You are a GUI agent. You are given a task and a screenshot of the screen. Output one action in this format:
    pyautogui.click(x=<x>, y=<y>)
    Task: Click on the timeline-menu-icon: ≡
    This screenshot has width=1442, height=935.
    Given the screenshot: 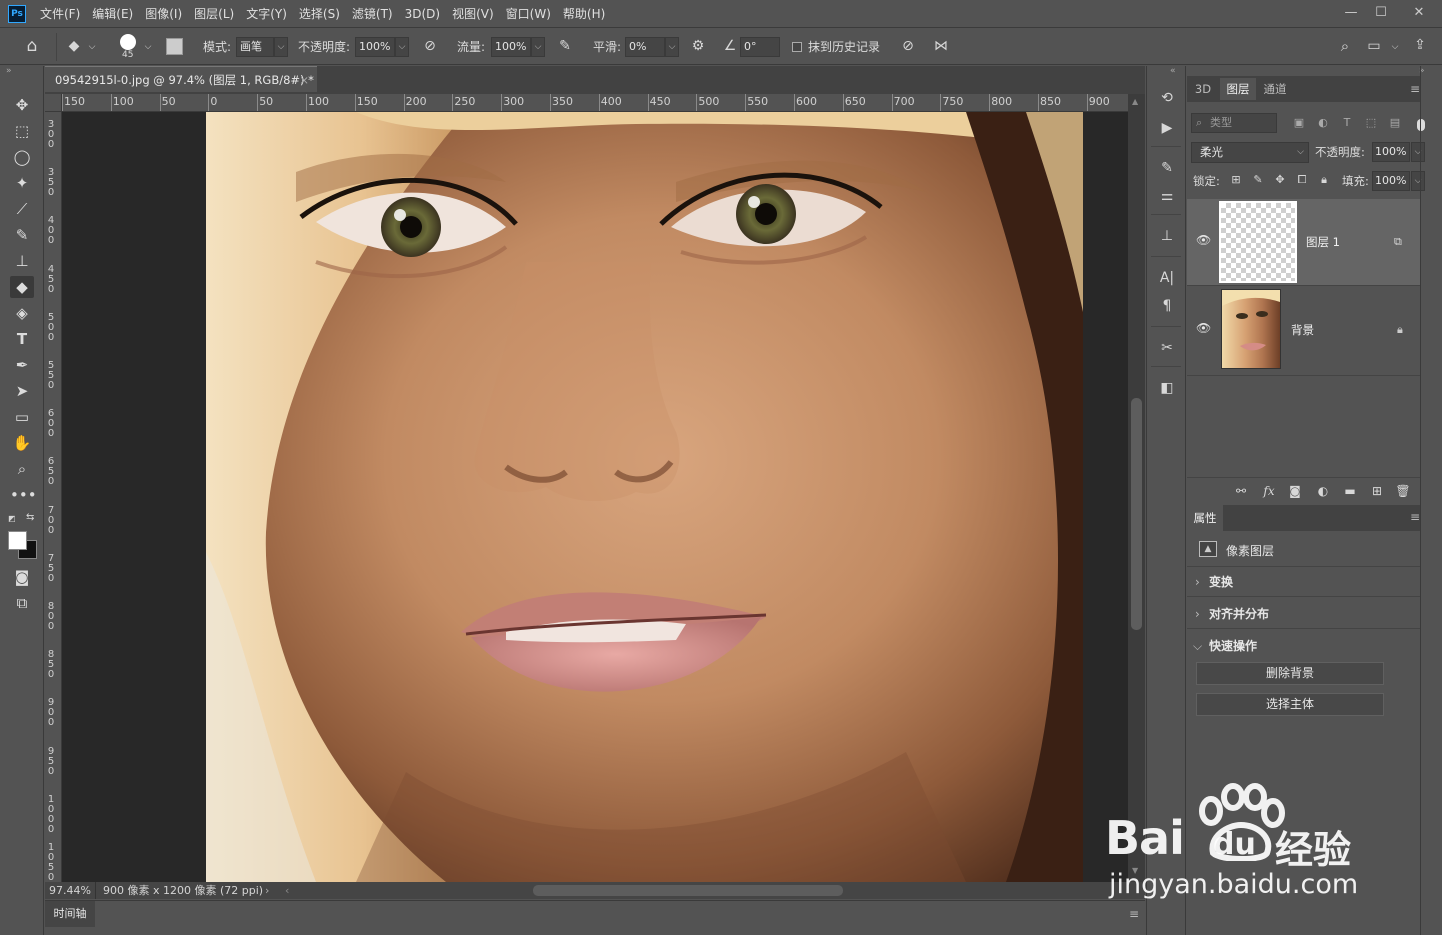 What is the action you would take?
    pyautogui.click(x=1134, y=914)
    